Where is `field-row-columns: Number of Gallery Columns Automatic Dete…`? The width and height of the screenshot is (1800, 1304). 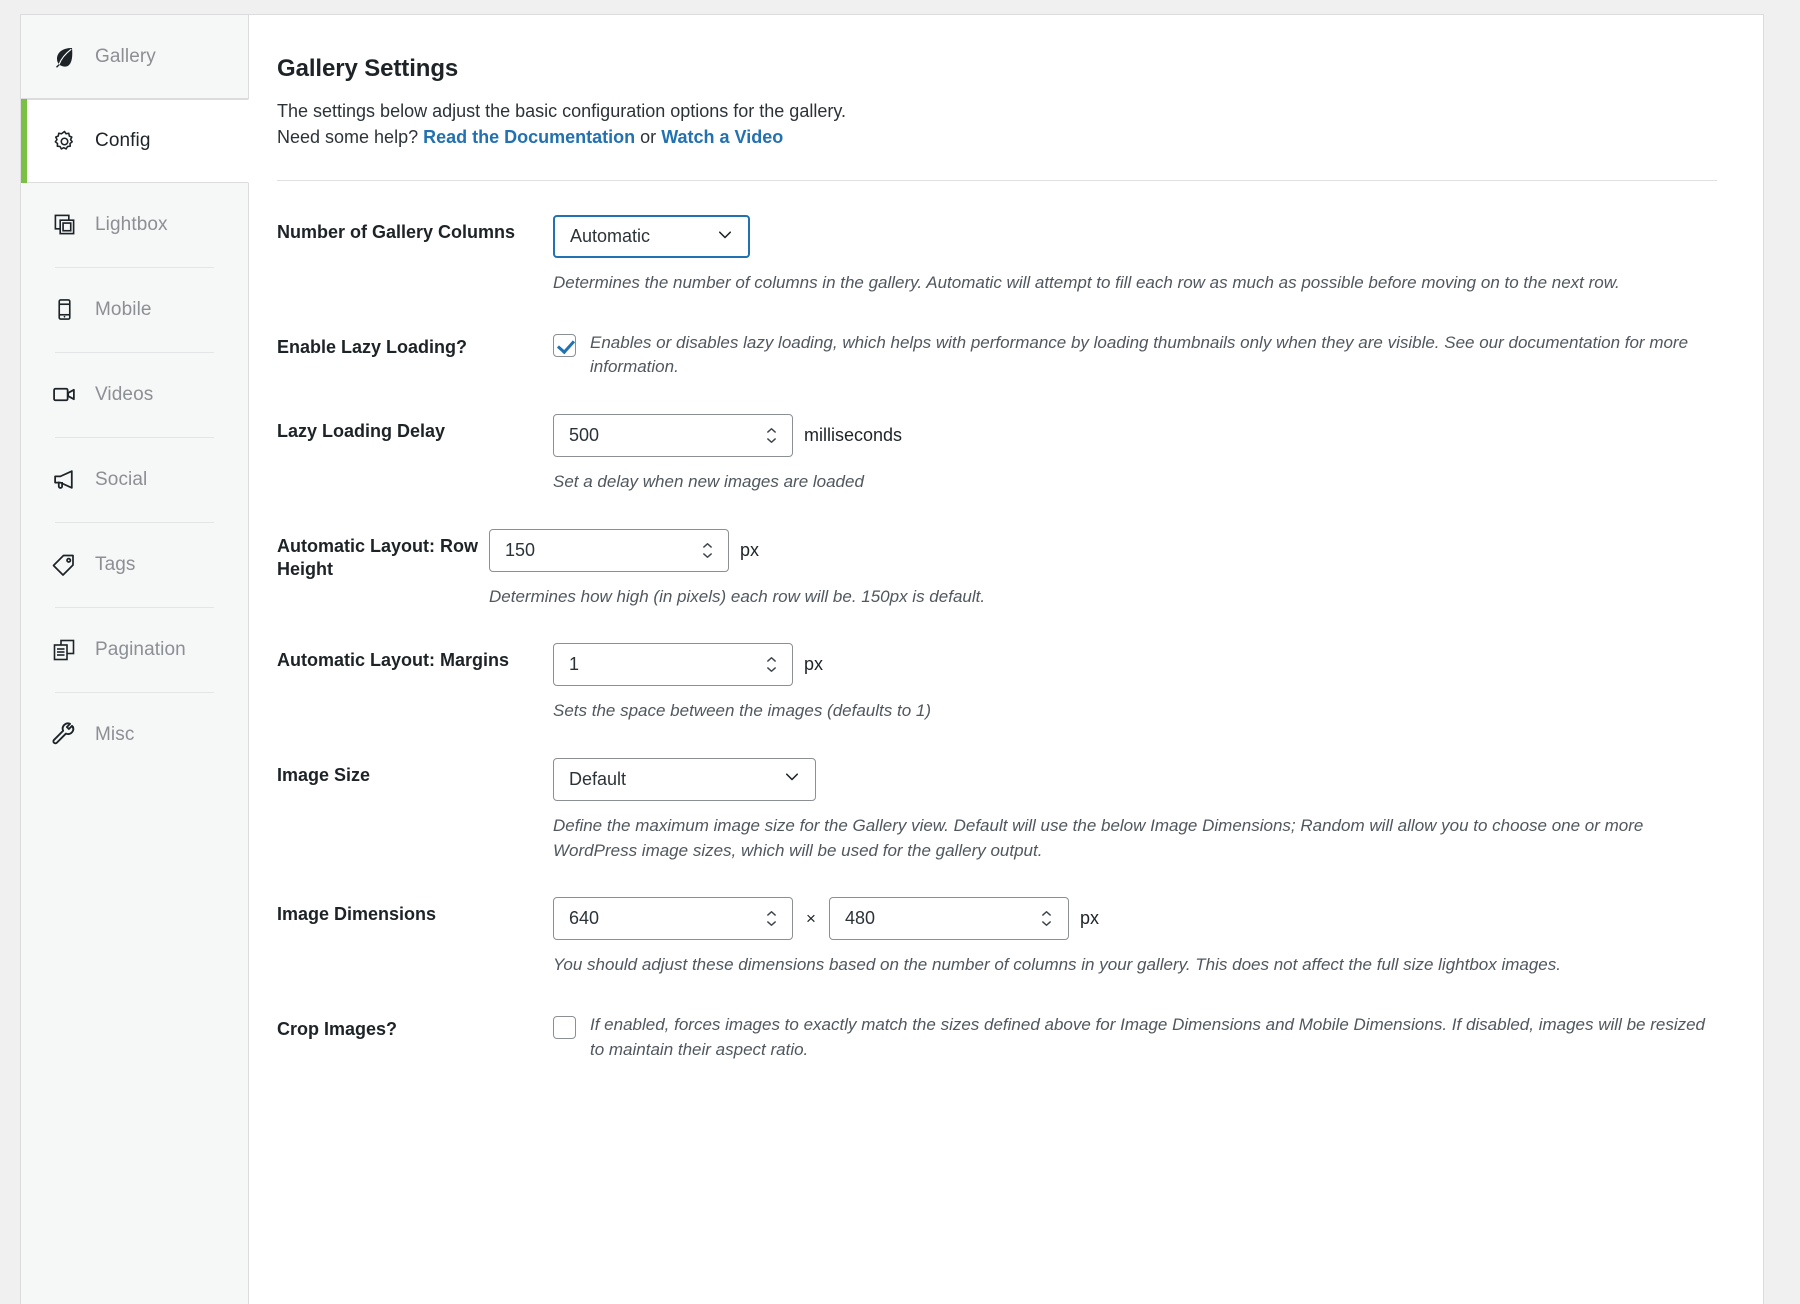 field-row-columns: Number of Gallery Columns Automatic Dete… is located at coordinates (997, 238).